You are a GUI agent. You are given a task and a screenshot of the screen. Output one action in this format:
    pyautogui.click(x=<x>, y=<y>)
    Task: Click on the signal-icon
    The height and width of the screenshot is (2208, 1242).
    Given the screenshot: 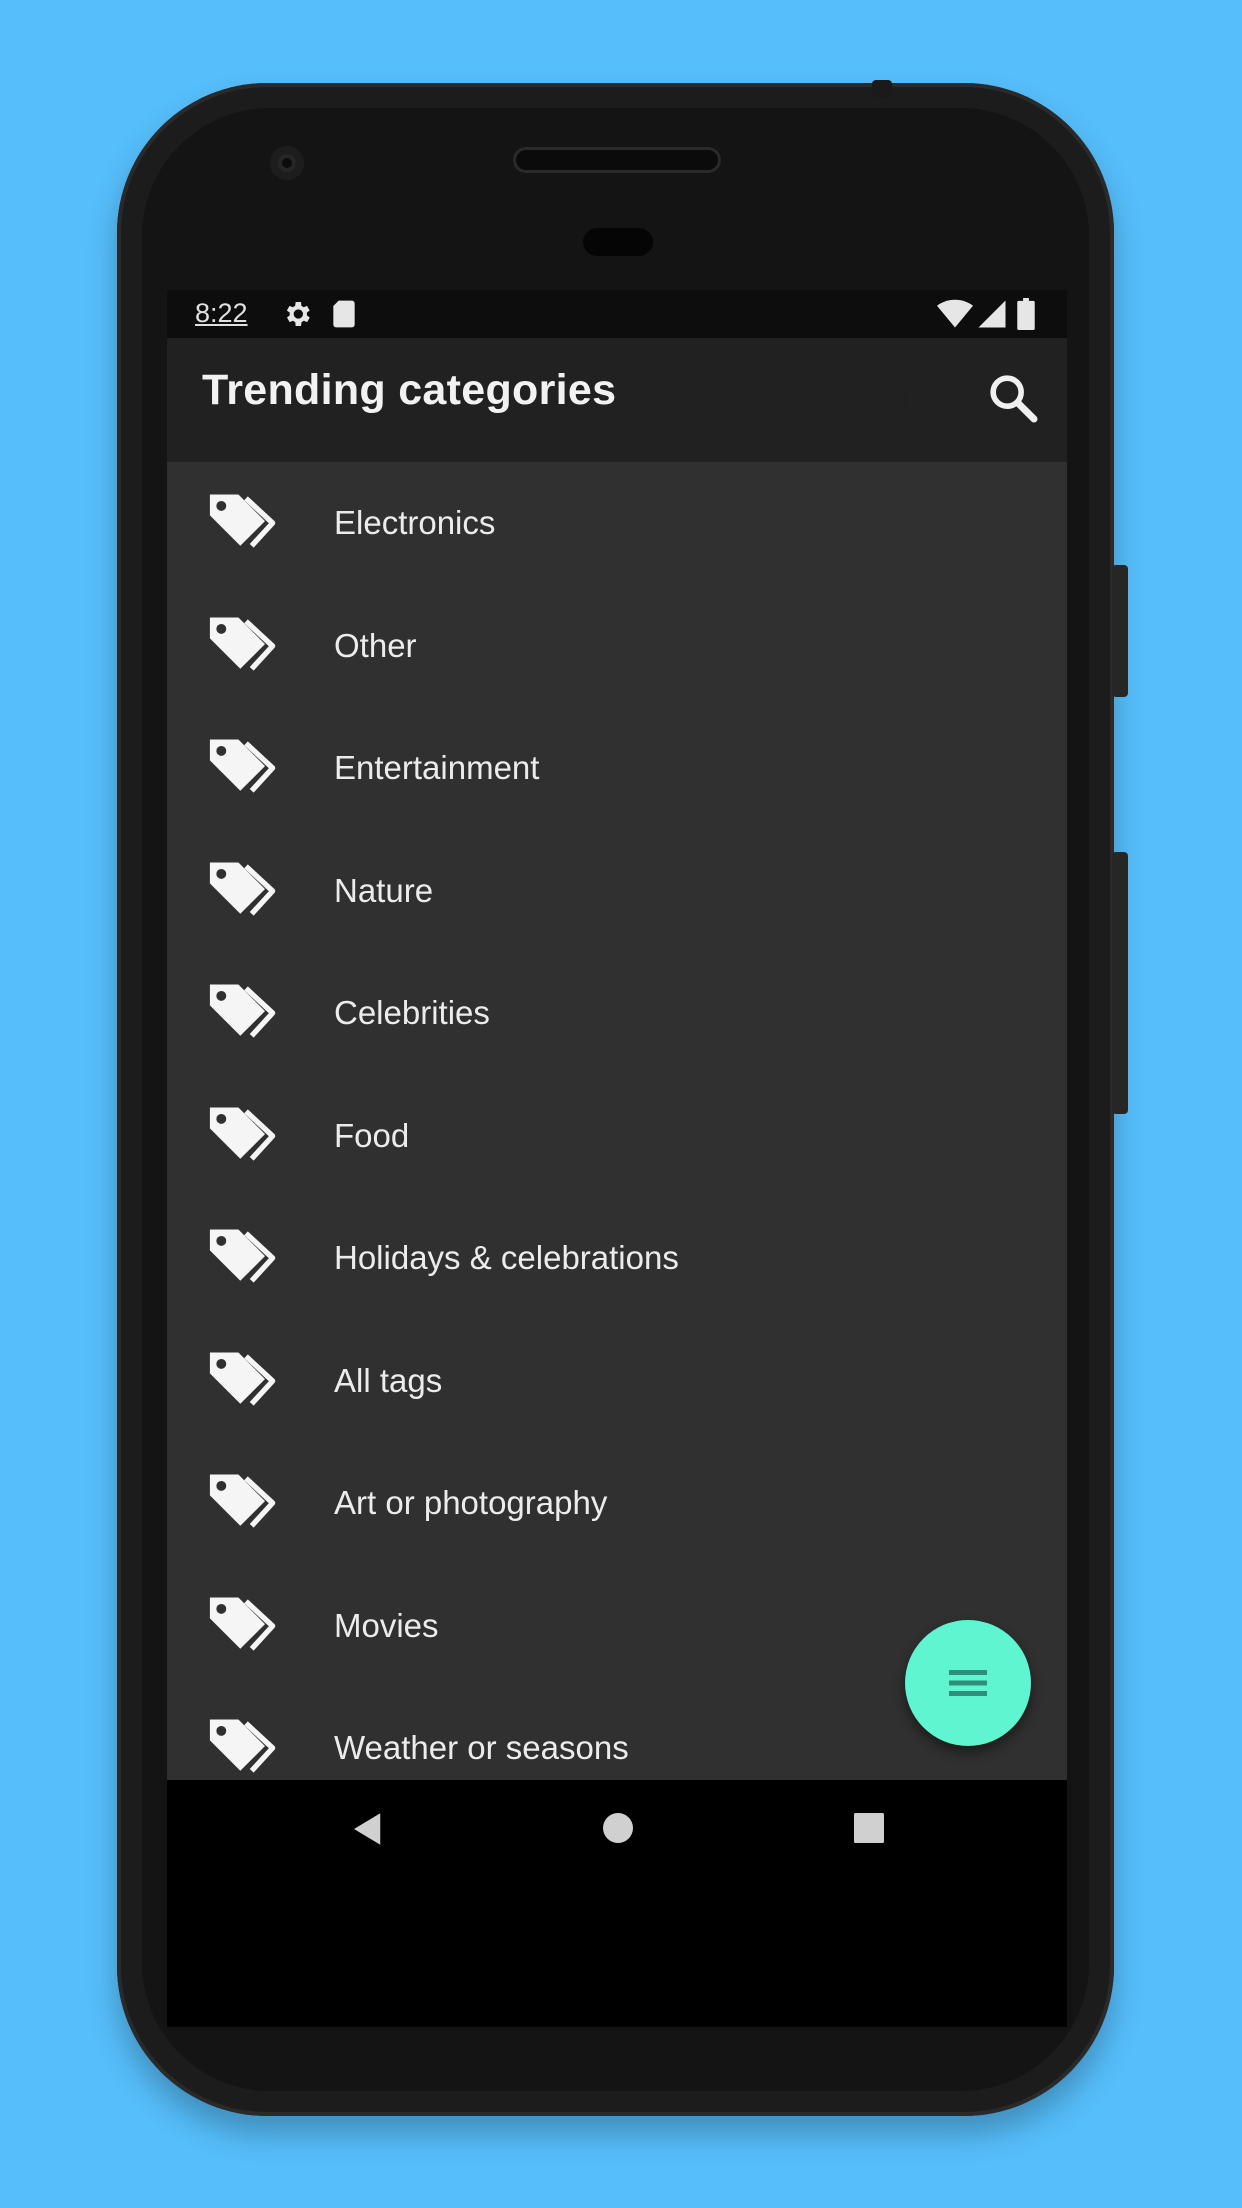 What is the action you would take?
    pyautogui.click(x=992, y=314)
    